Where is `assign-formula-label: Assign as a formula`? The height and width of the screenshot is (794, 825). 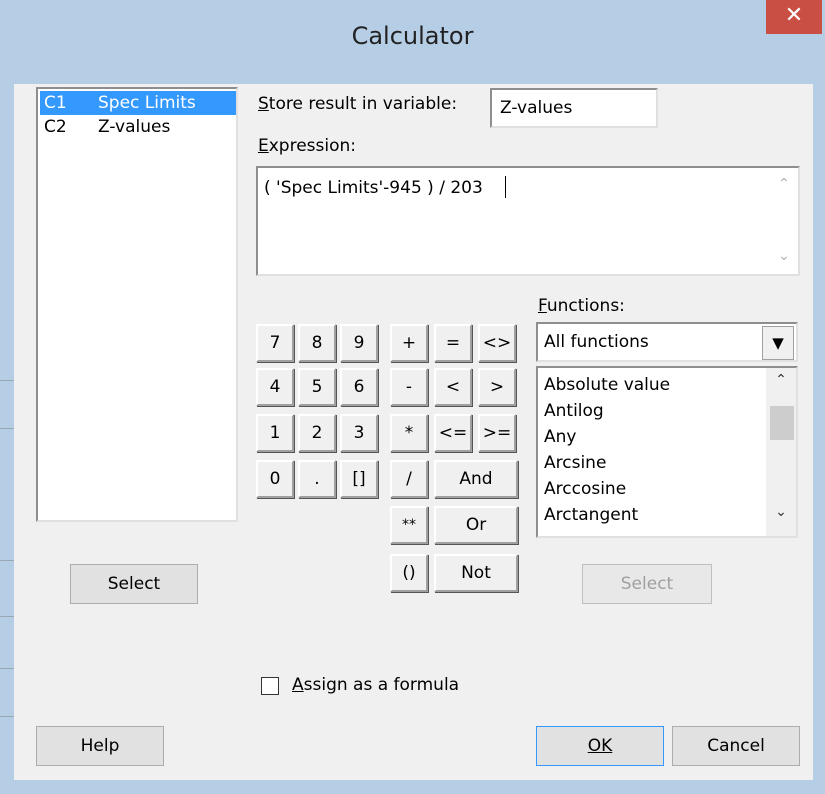
assign-formula-label: Assign as a formula is located at coordinates (375, 685).